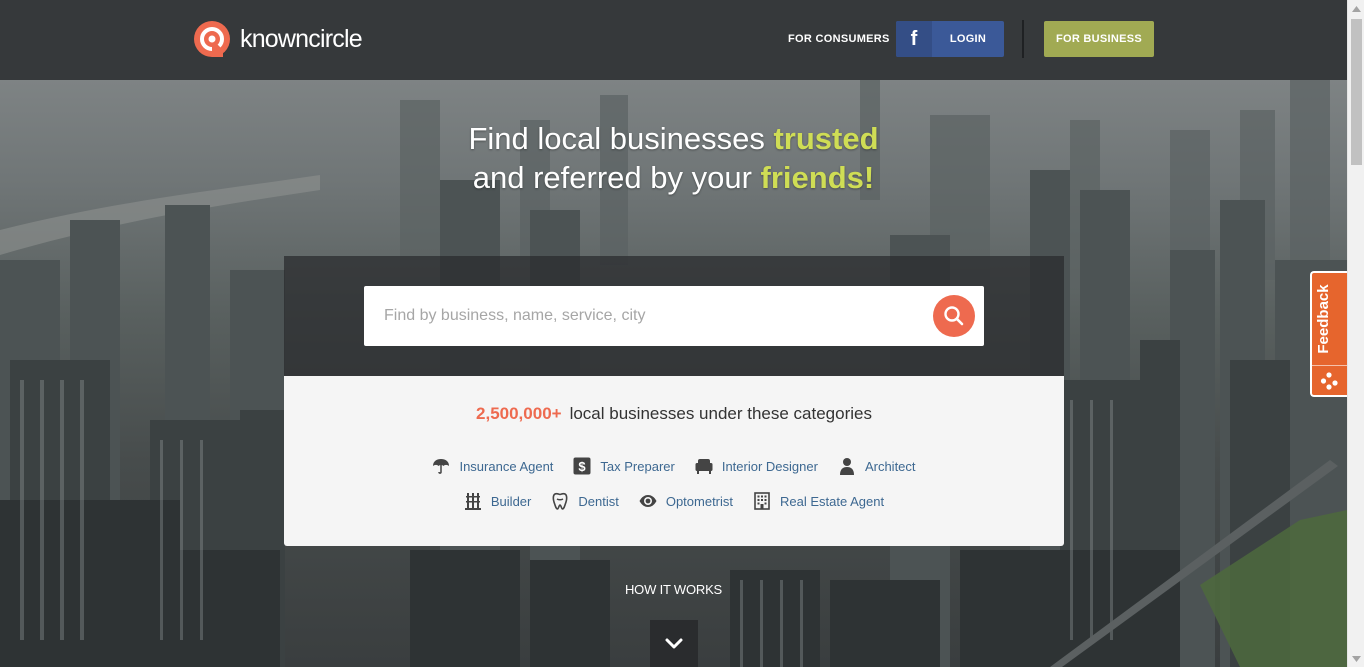  I want to click on category-dentist: Dentist, so click(585, 501).